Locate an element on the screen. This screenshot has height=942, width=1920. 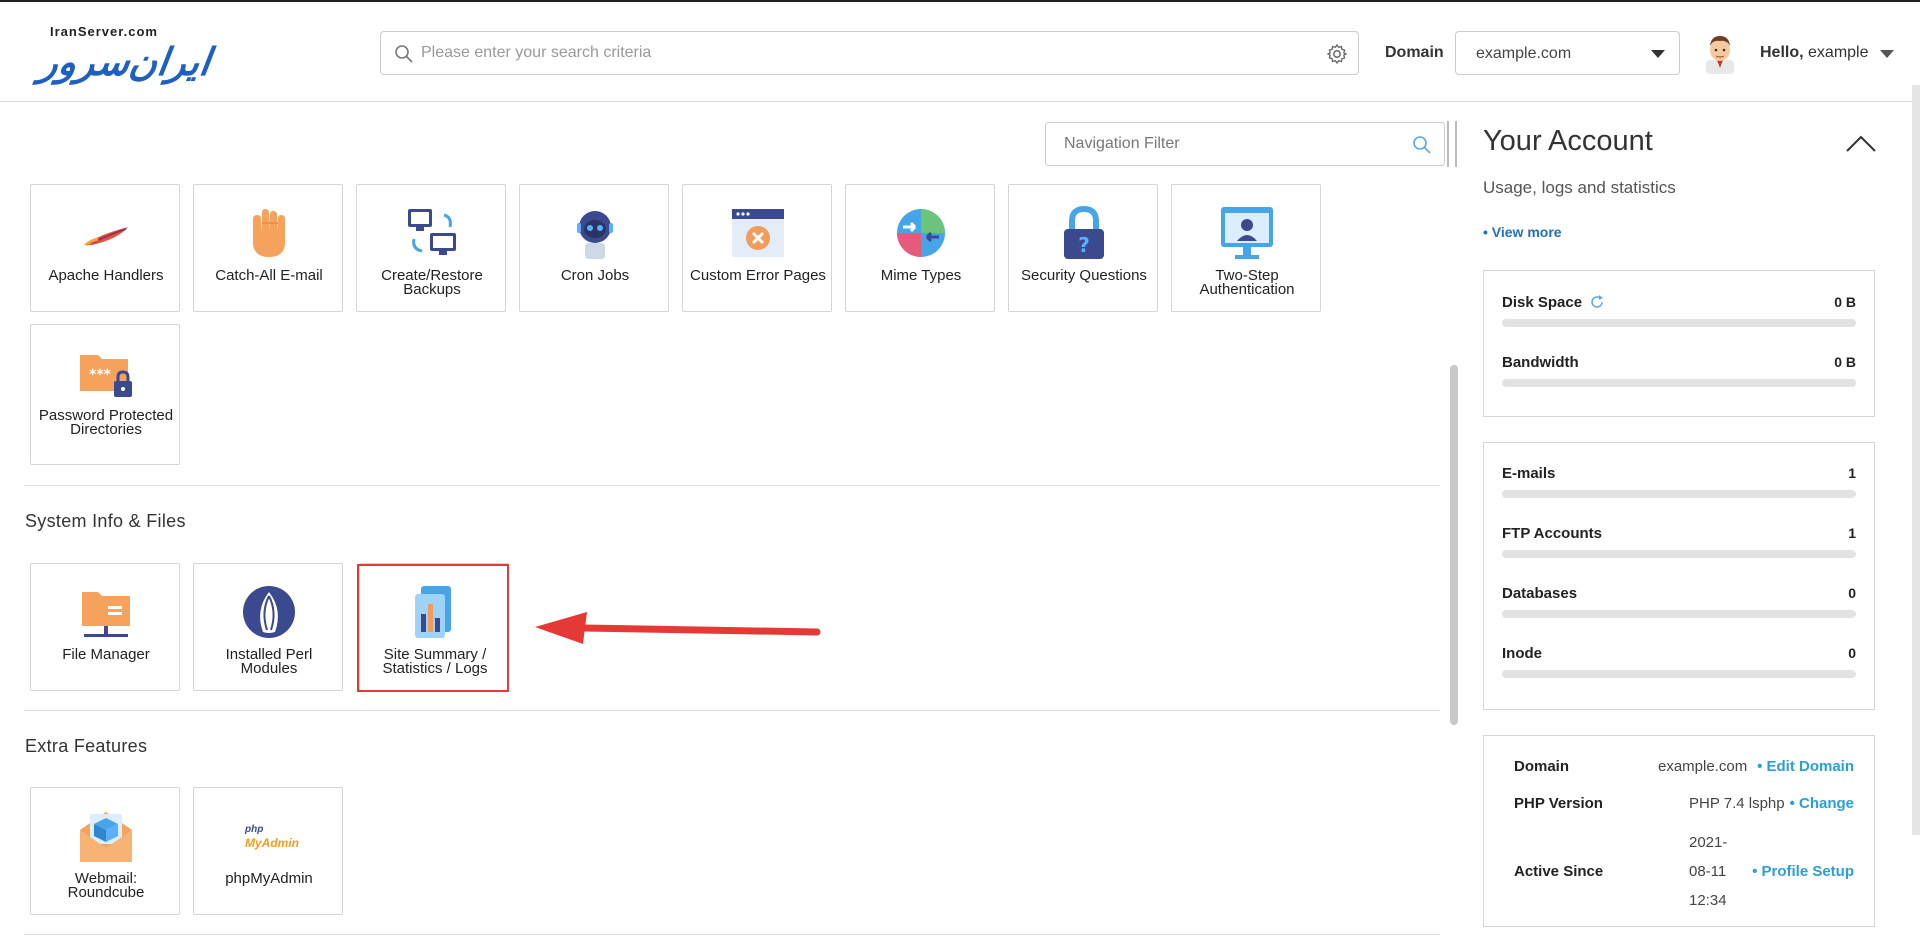
view-more-link: • View more is located at coordinates (1522, 232).